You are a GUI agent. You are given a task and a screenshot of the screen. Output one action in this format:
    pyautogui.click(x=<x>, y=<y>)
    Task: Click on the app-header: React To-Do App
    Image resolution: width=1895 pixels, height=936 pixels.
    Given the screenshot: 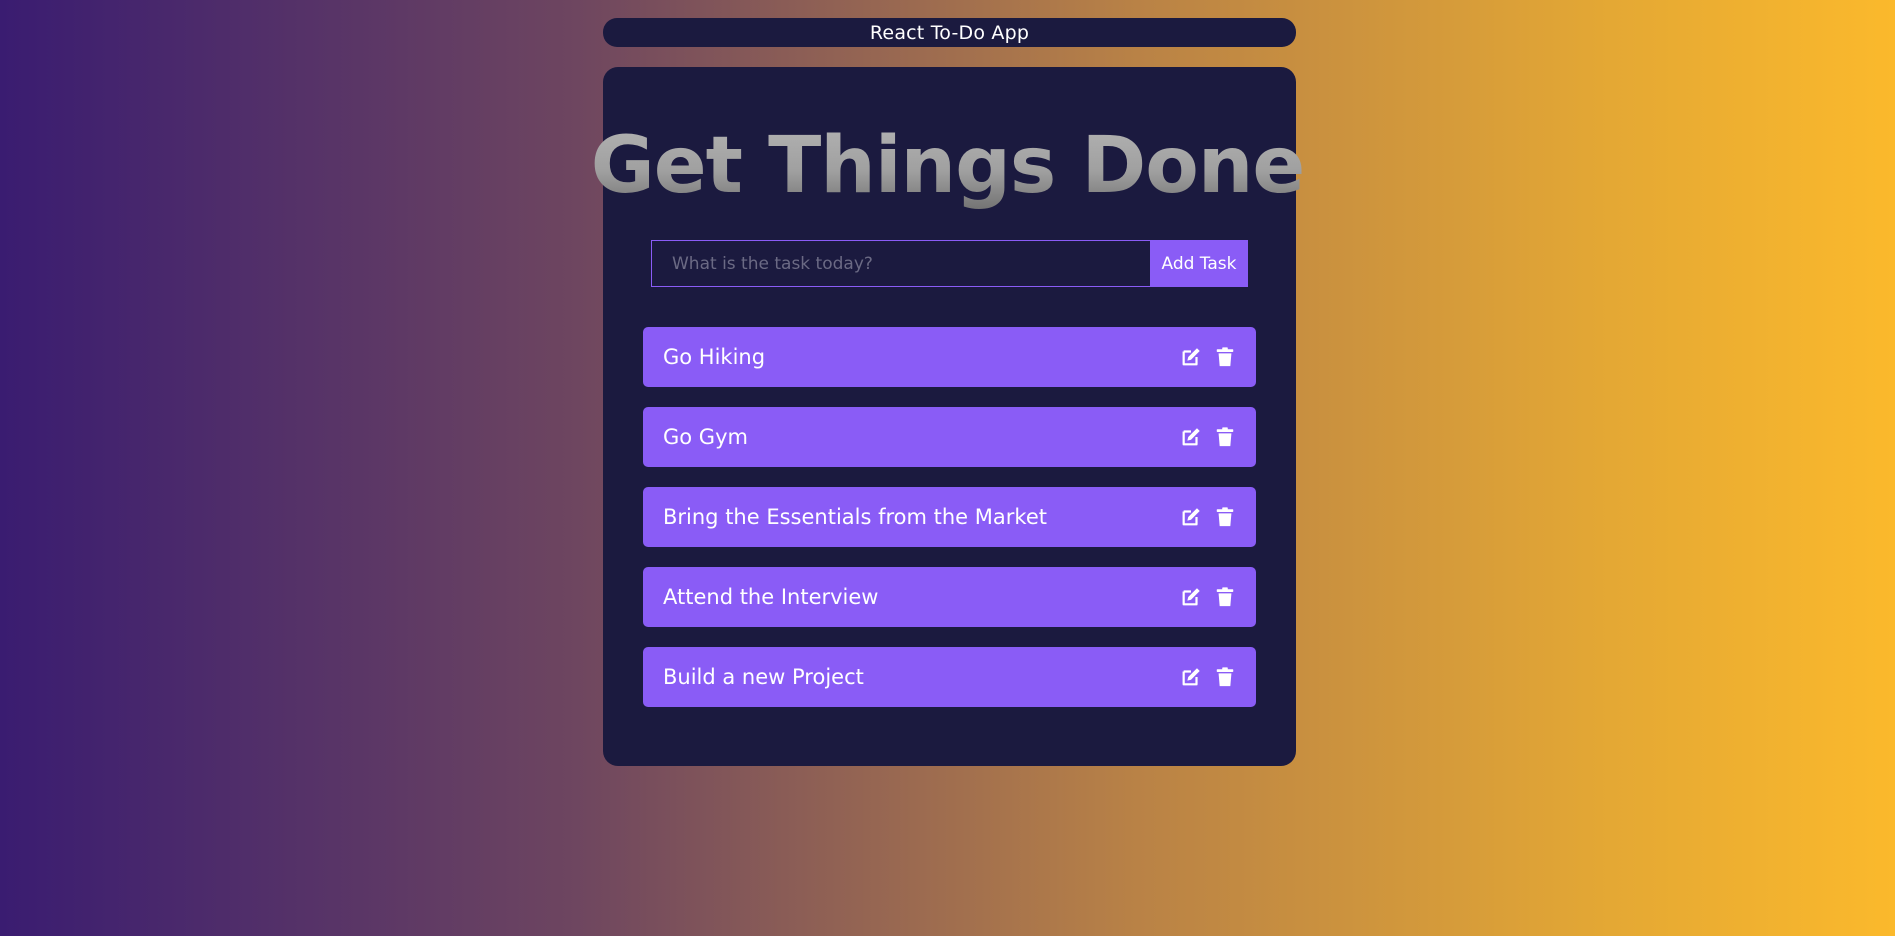 What is the action you would take?
    pyautogui.click(x=949, y=32)
    